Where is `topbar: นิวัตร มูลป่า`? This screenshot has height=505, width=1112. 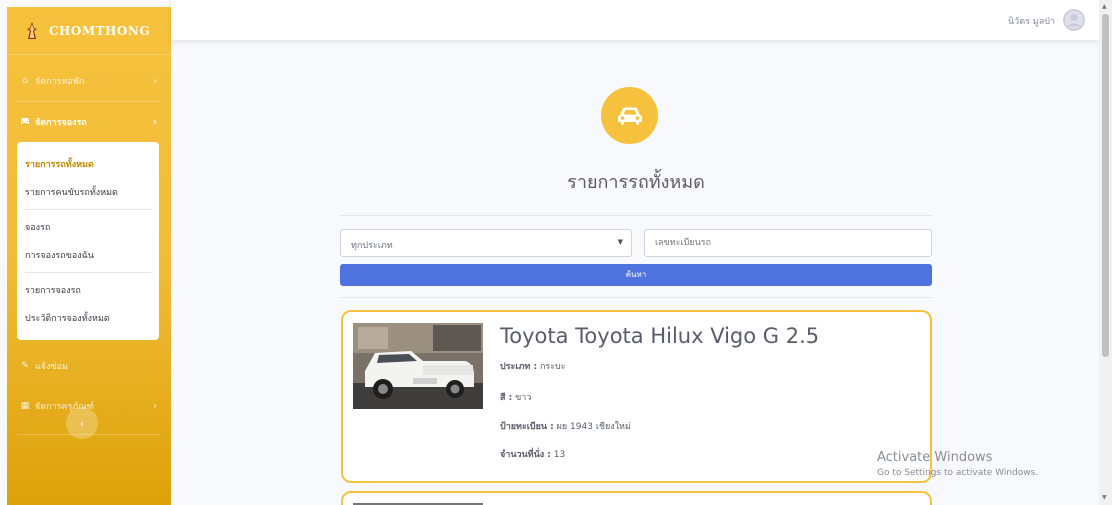 topbar: นิวัตร มูลป่า is located at coordinates (635, 20).